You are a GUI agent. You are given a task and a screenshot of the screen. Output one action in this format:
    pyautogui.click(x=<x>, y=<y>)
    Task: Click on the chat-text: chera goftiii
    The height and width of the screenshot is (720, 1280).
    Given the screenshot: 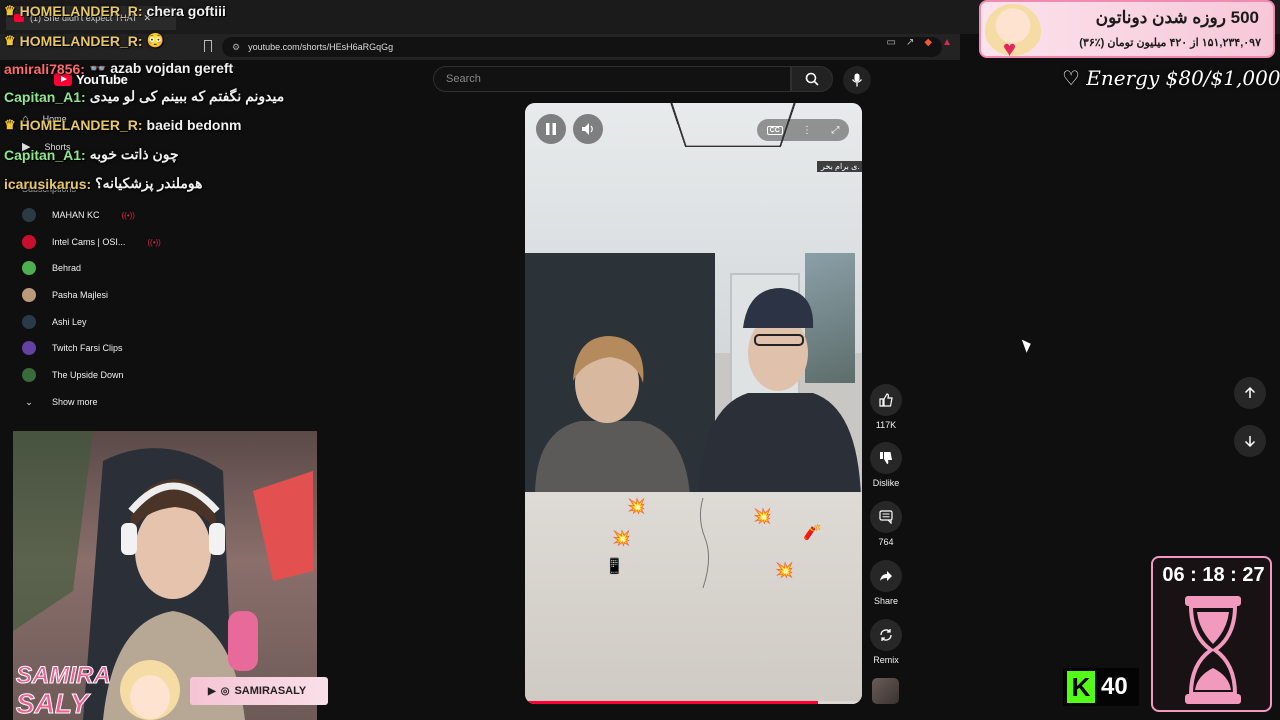 What is the action you would take?
    pyautogui.click(x=186, y=11)
    